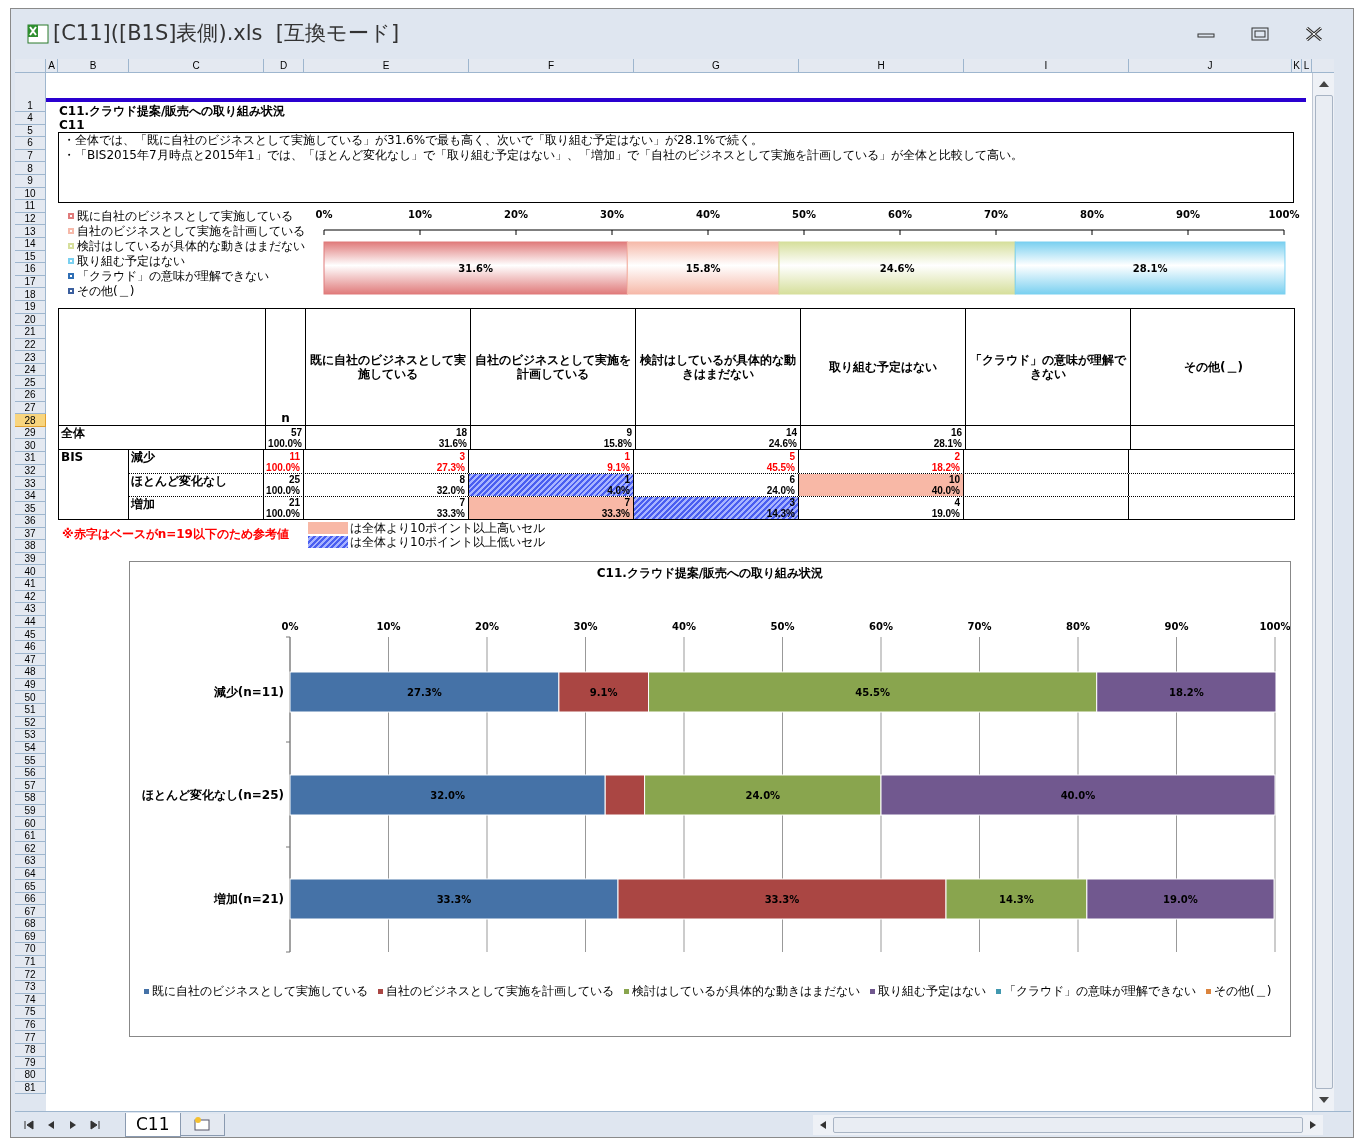  I want to click on data-label: 24.6%, so click(897, 268).